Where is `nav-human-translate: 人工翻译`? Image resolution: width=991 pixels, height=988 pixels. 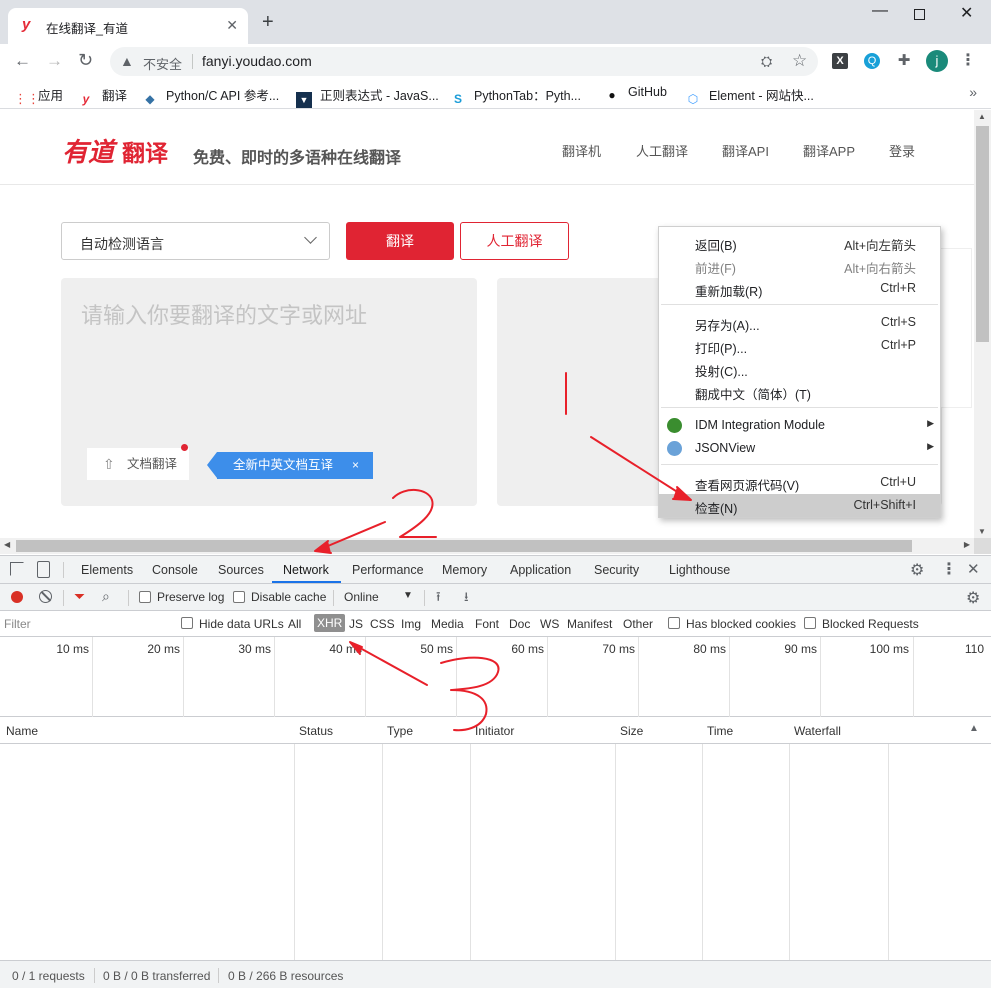
nav-human-translate: 人工翻译 is located at coordinates (662, 150).